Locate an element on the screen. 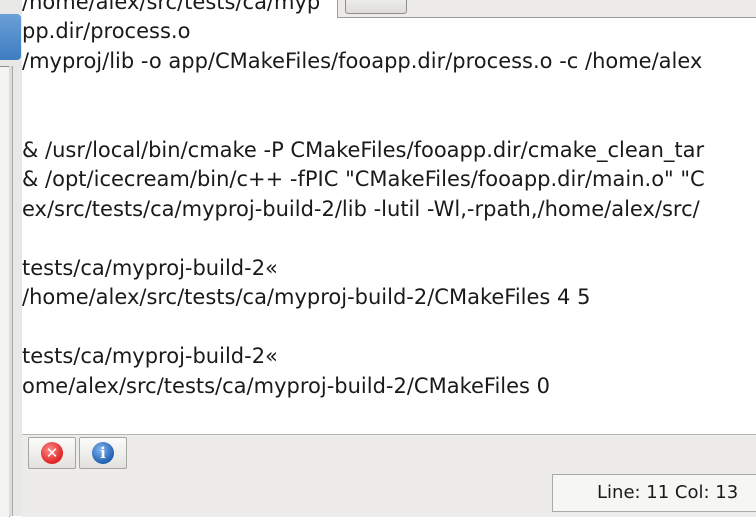  dialog-button is located at coordinates (376, 7).